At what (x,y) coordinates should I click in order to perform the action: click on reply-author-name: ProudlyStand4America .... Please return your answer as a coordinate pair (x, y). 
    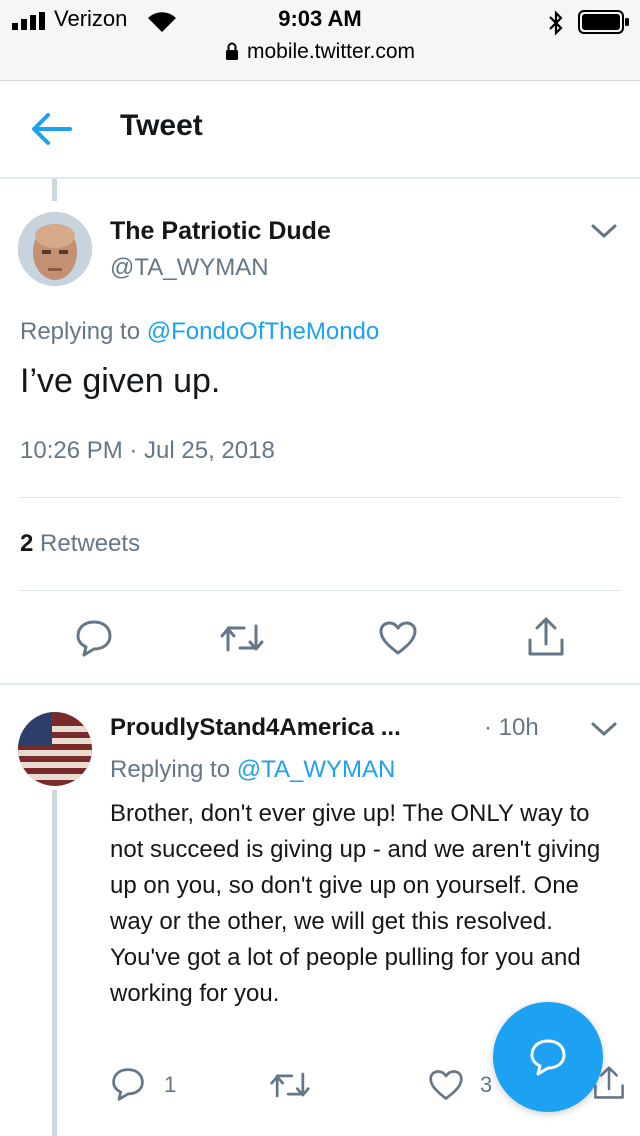
    Looking at the image, I should click on (255, 728).